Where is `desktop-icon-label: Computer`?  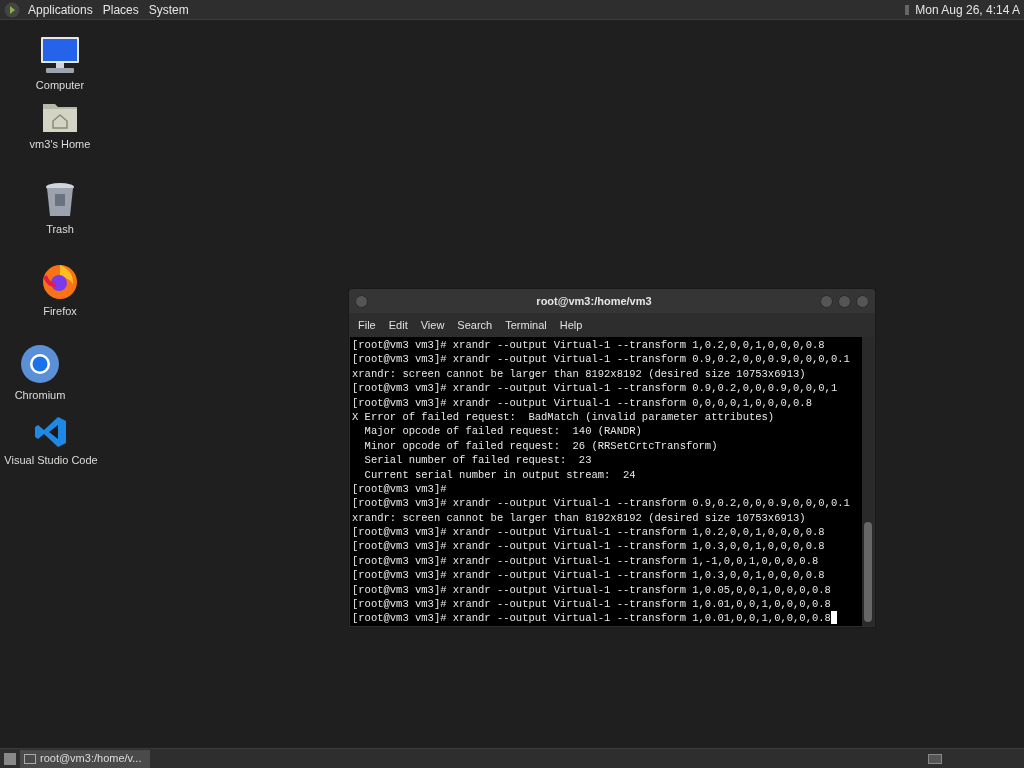
desktop-icon-label: Computer is located at coordinates (60, 85).